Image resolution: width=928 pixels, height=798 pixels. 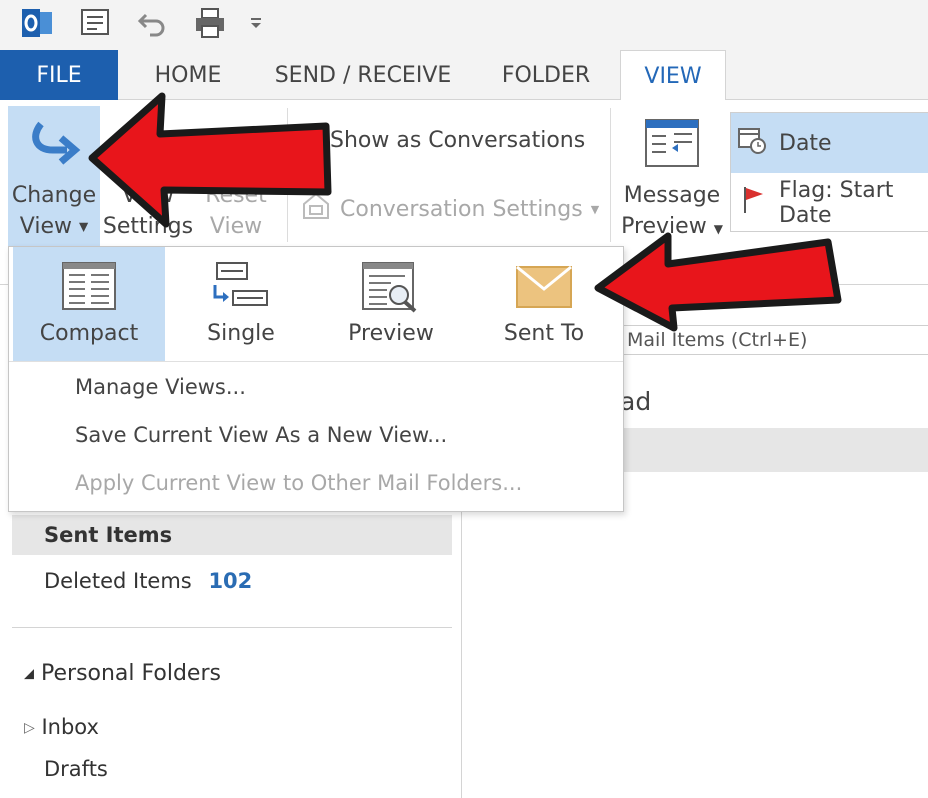 I want to click on envelope-icon, so click(x=544, y=290).